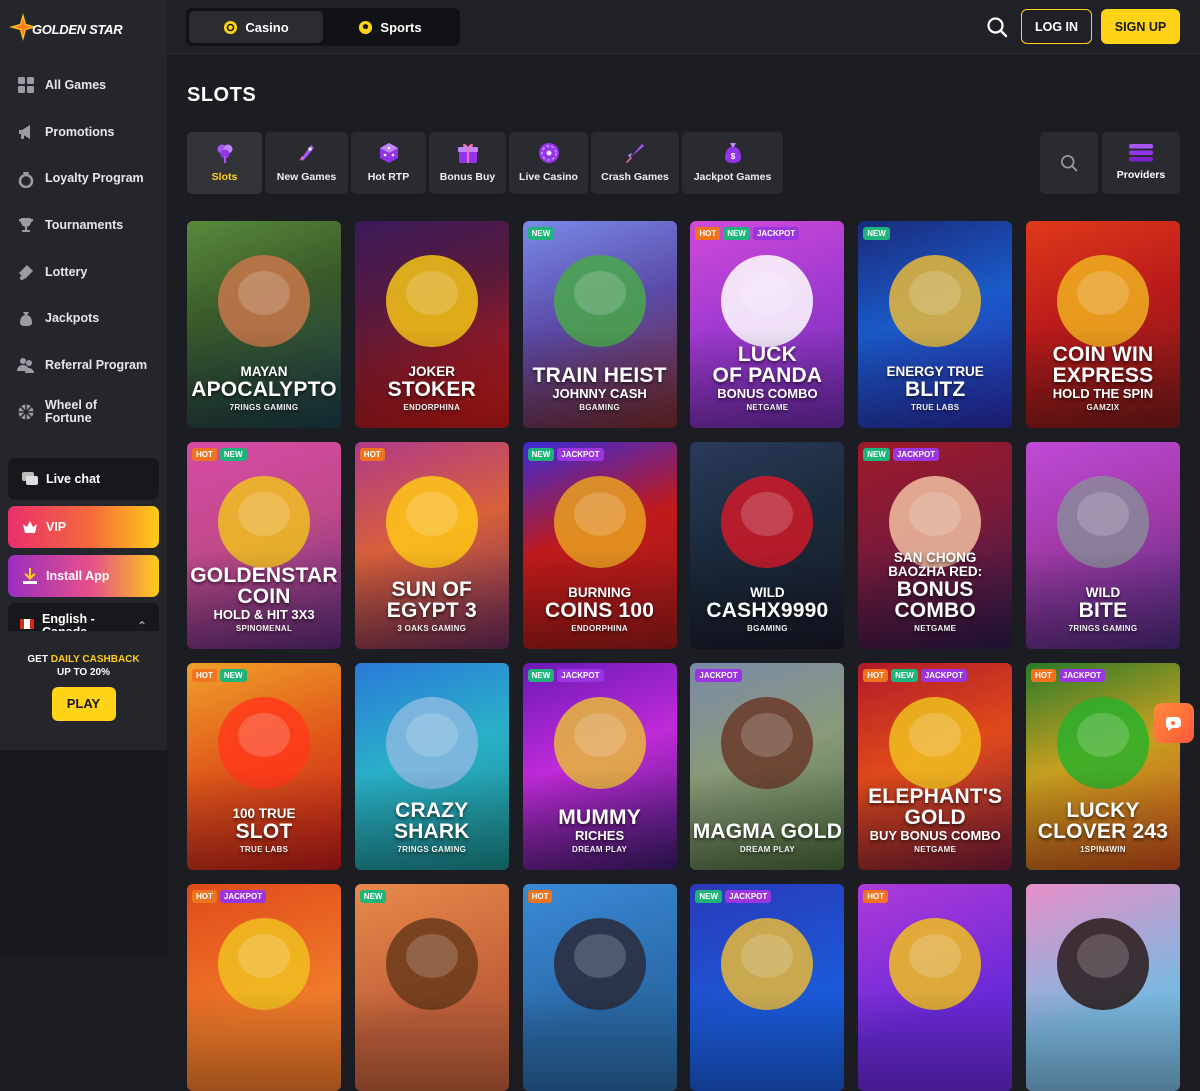  Describe the element at coordinates (390, 27) in the screenshot. I see `tab-sports: Sports` at that location.